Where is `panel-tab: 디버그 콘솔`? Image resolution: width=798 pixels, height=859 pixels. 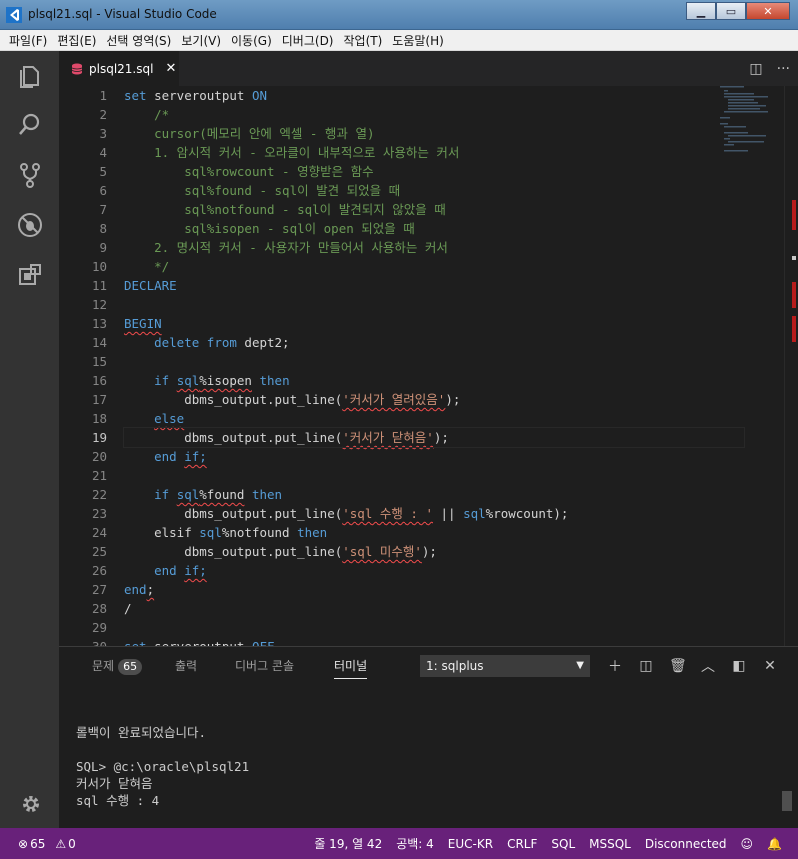 panel-tab: 디버그 콘솔 is located at coordinates (264, 666).